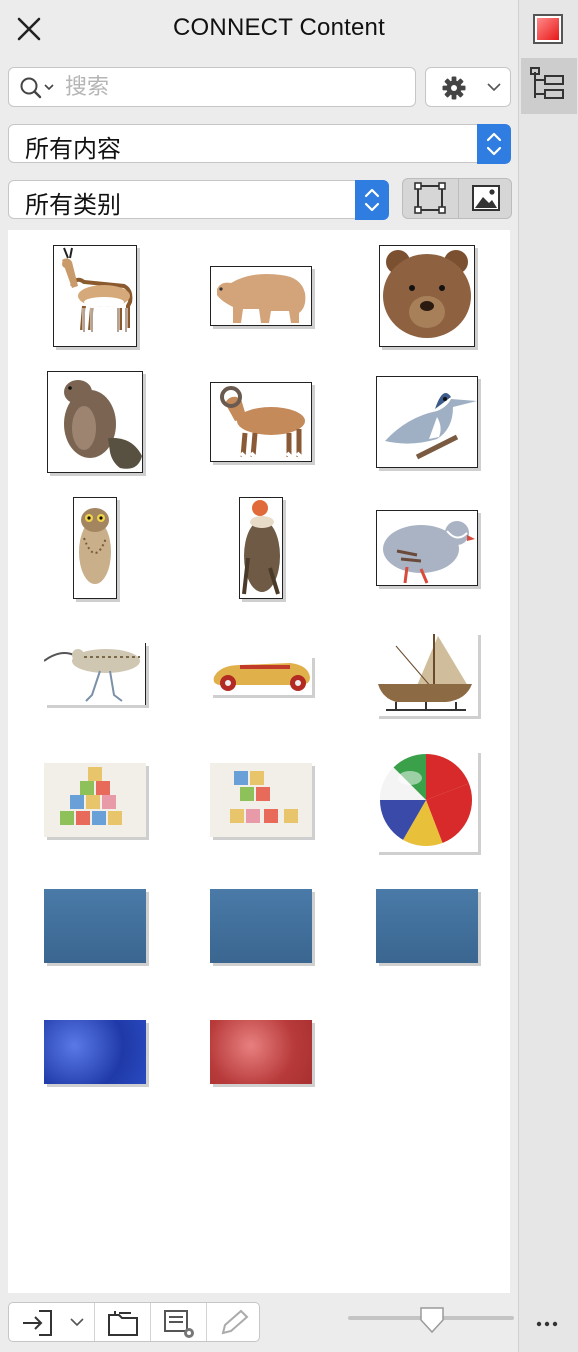  What do you see at coordinates (471, 88) in the screenshot?
I see `gear-icon` at bounding box center [471, 88].